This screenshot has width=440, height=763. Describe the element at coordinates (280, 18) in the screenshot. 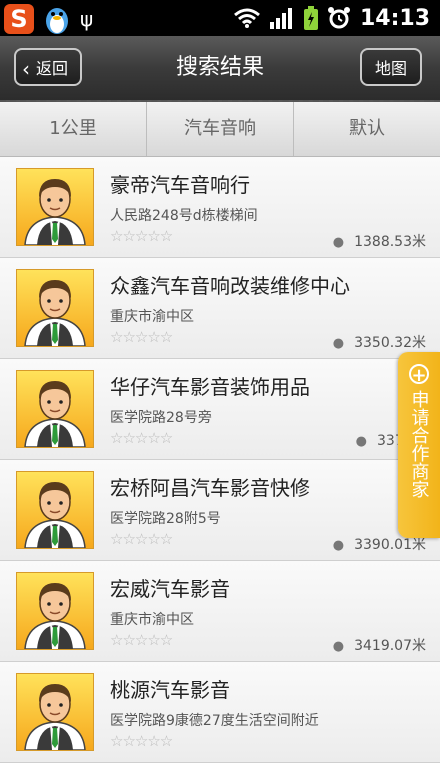

I see `signal-icon` at that location.